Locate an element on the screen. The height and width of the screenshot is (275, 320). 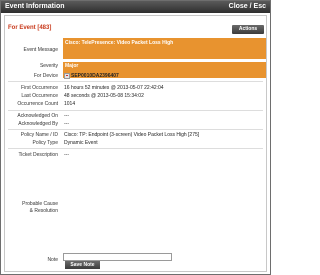
window-title: Event Information is located at coordinates (35, 6).